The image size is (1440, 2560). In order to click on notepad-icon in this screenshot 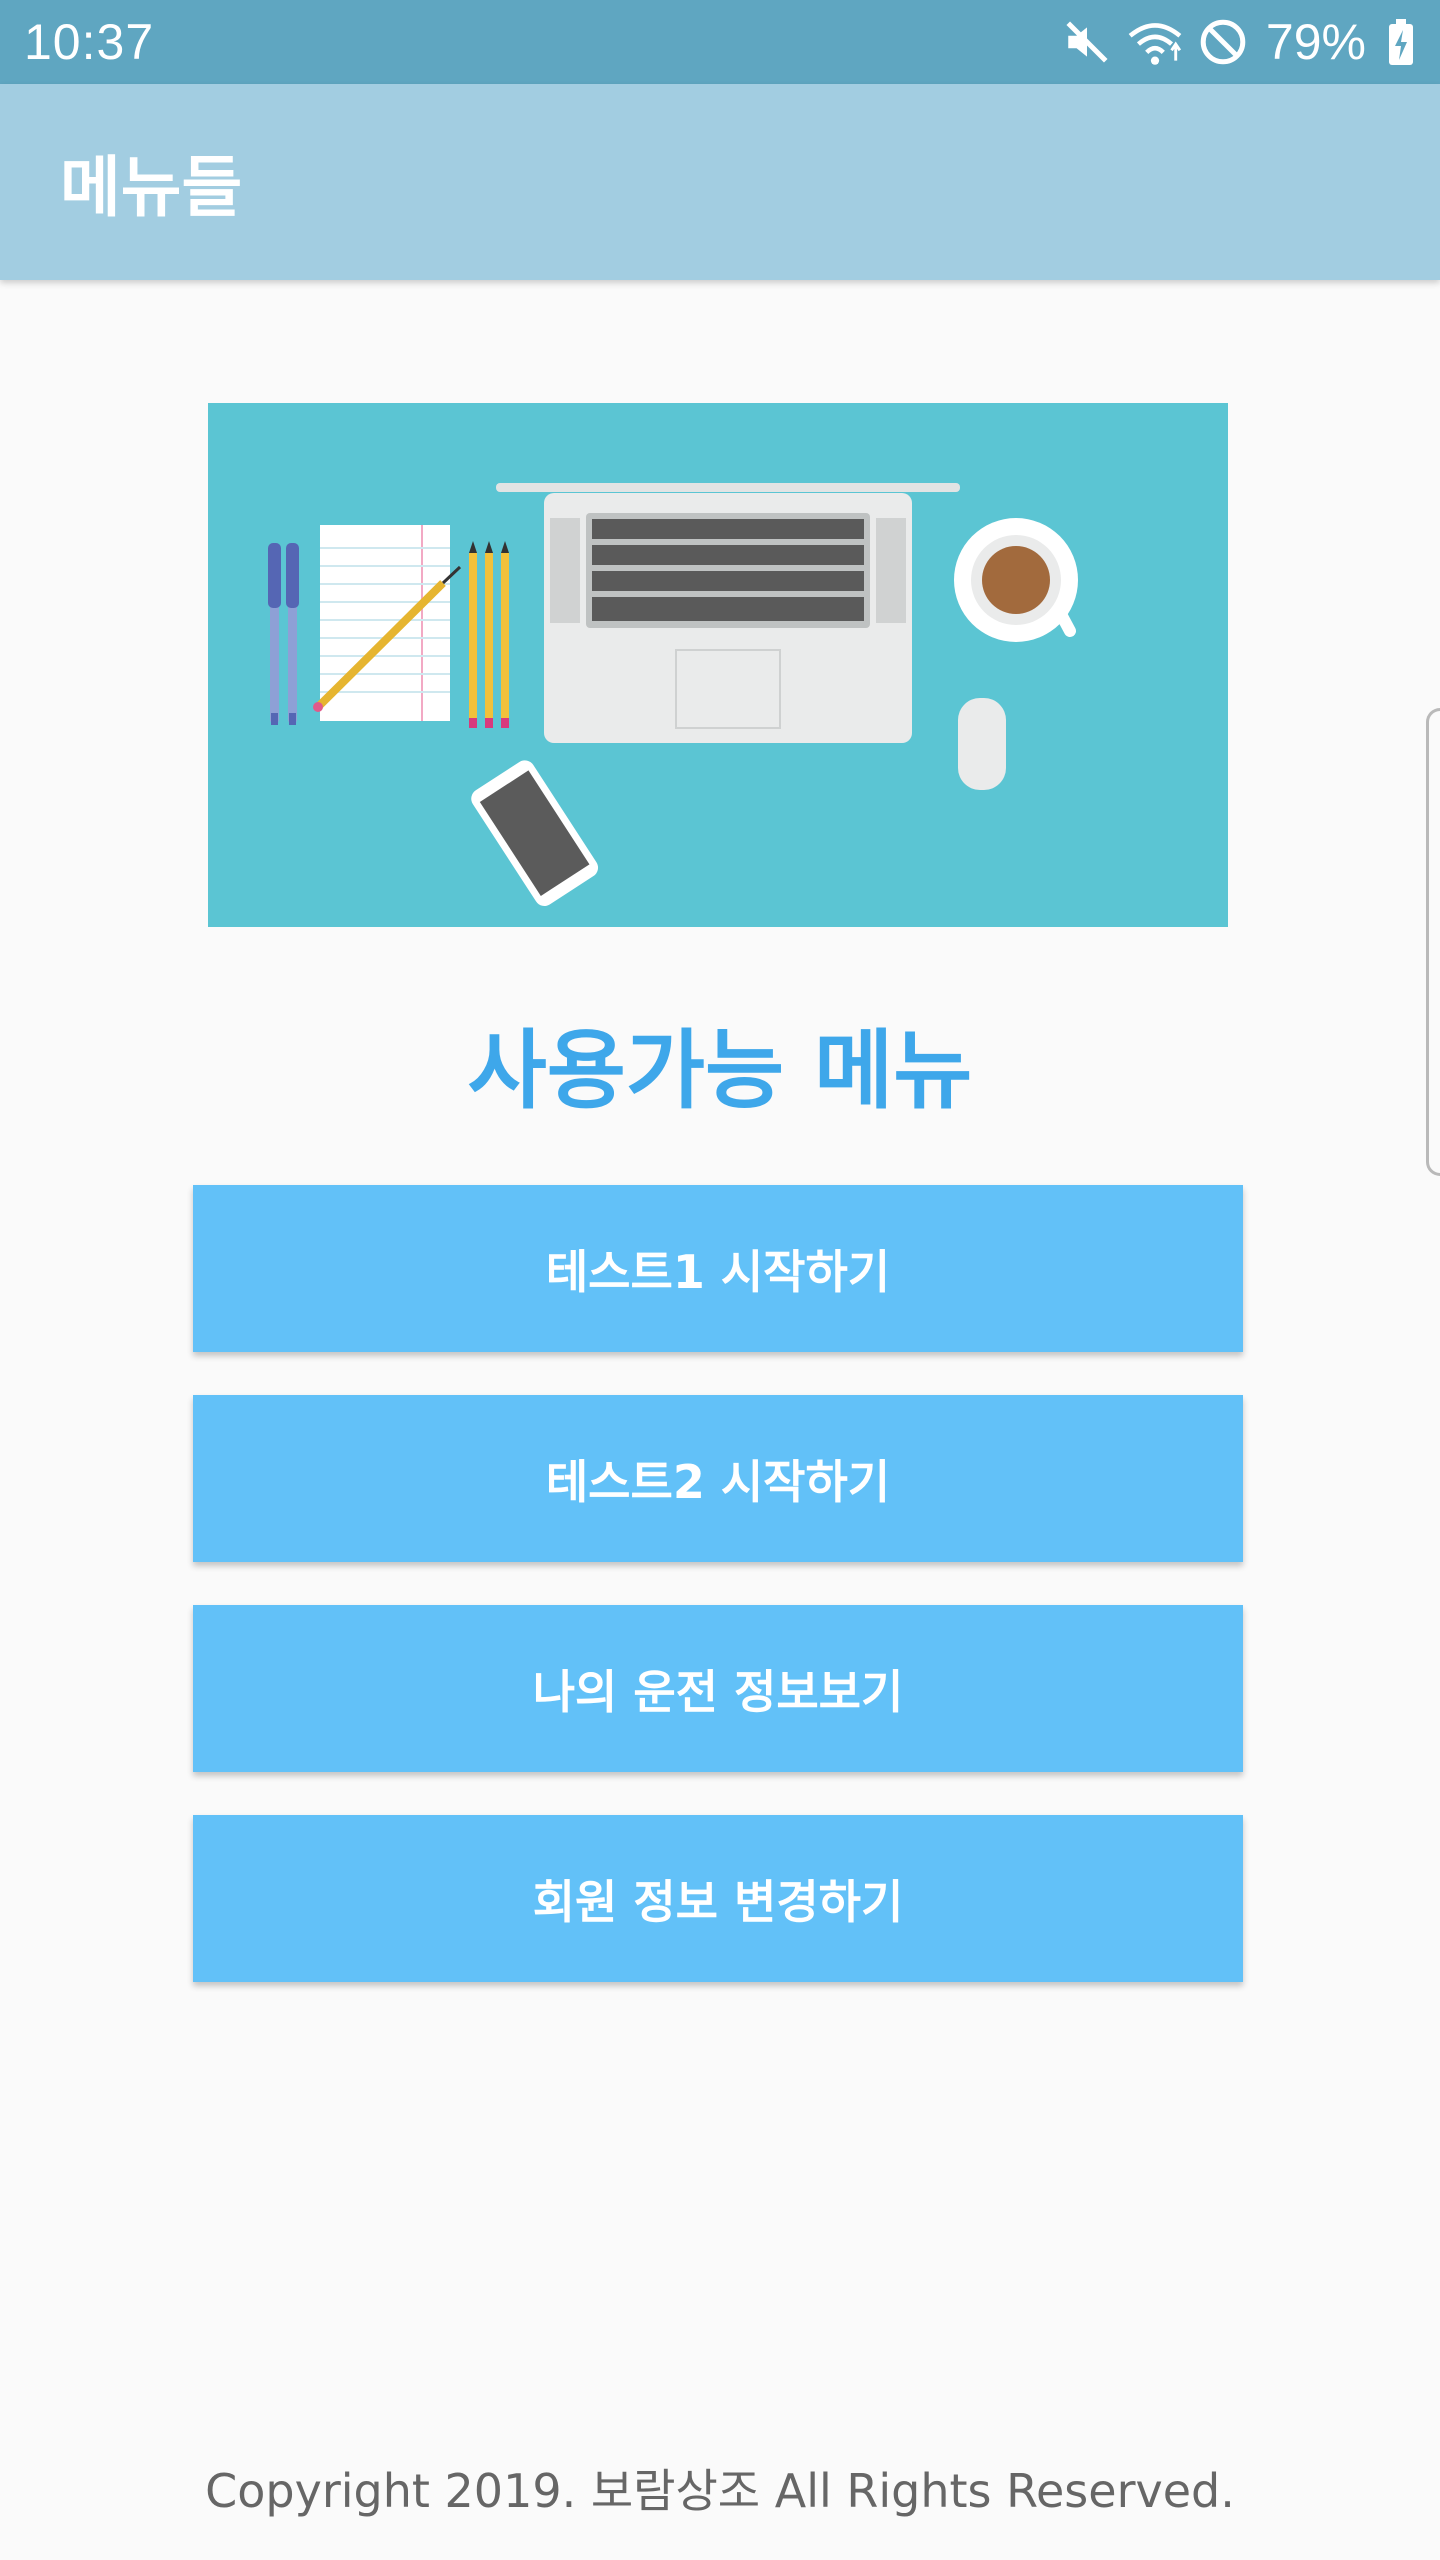, I will do `click(387, 623)`.